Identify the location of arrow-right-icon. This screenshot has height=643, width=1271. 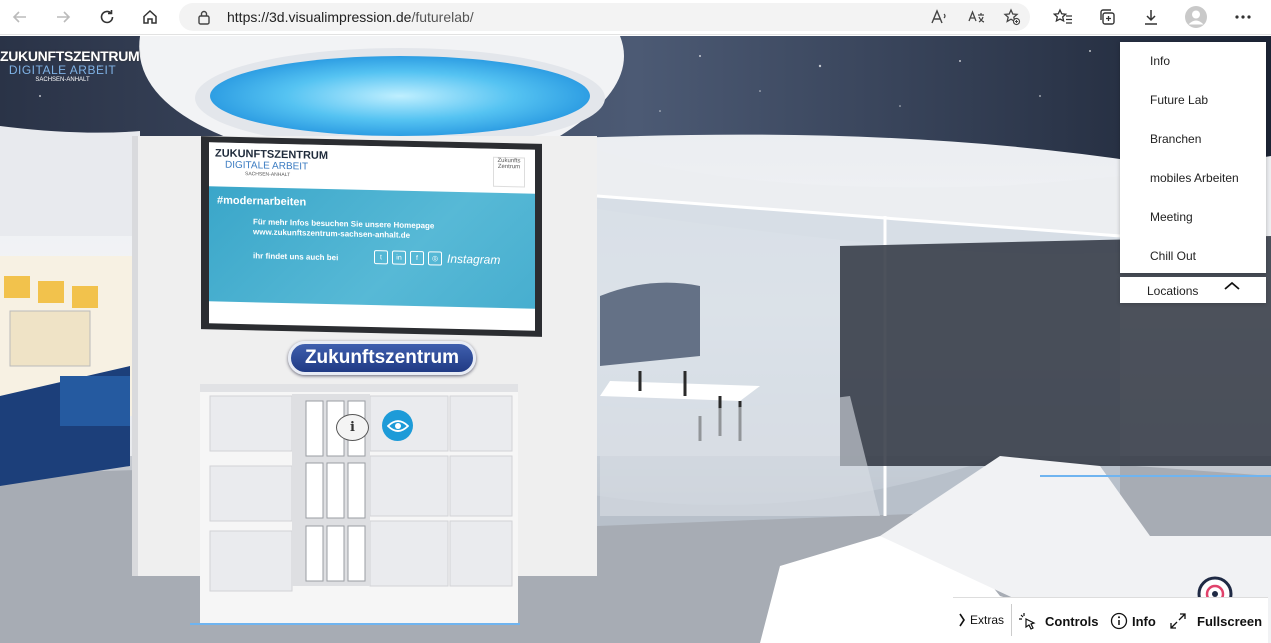
(64, 17).